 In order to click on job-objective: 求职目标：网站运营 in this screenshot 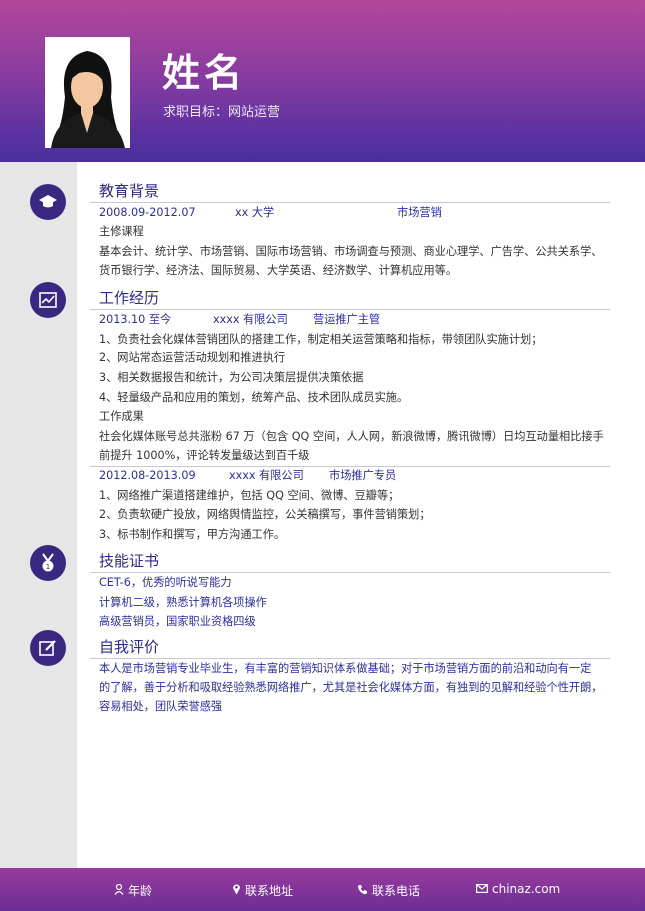, I will do `click(222, 112)`.